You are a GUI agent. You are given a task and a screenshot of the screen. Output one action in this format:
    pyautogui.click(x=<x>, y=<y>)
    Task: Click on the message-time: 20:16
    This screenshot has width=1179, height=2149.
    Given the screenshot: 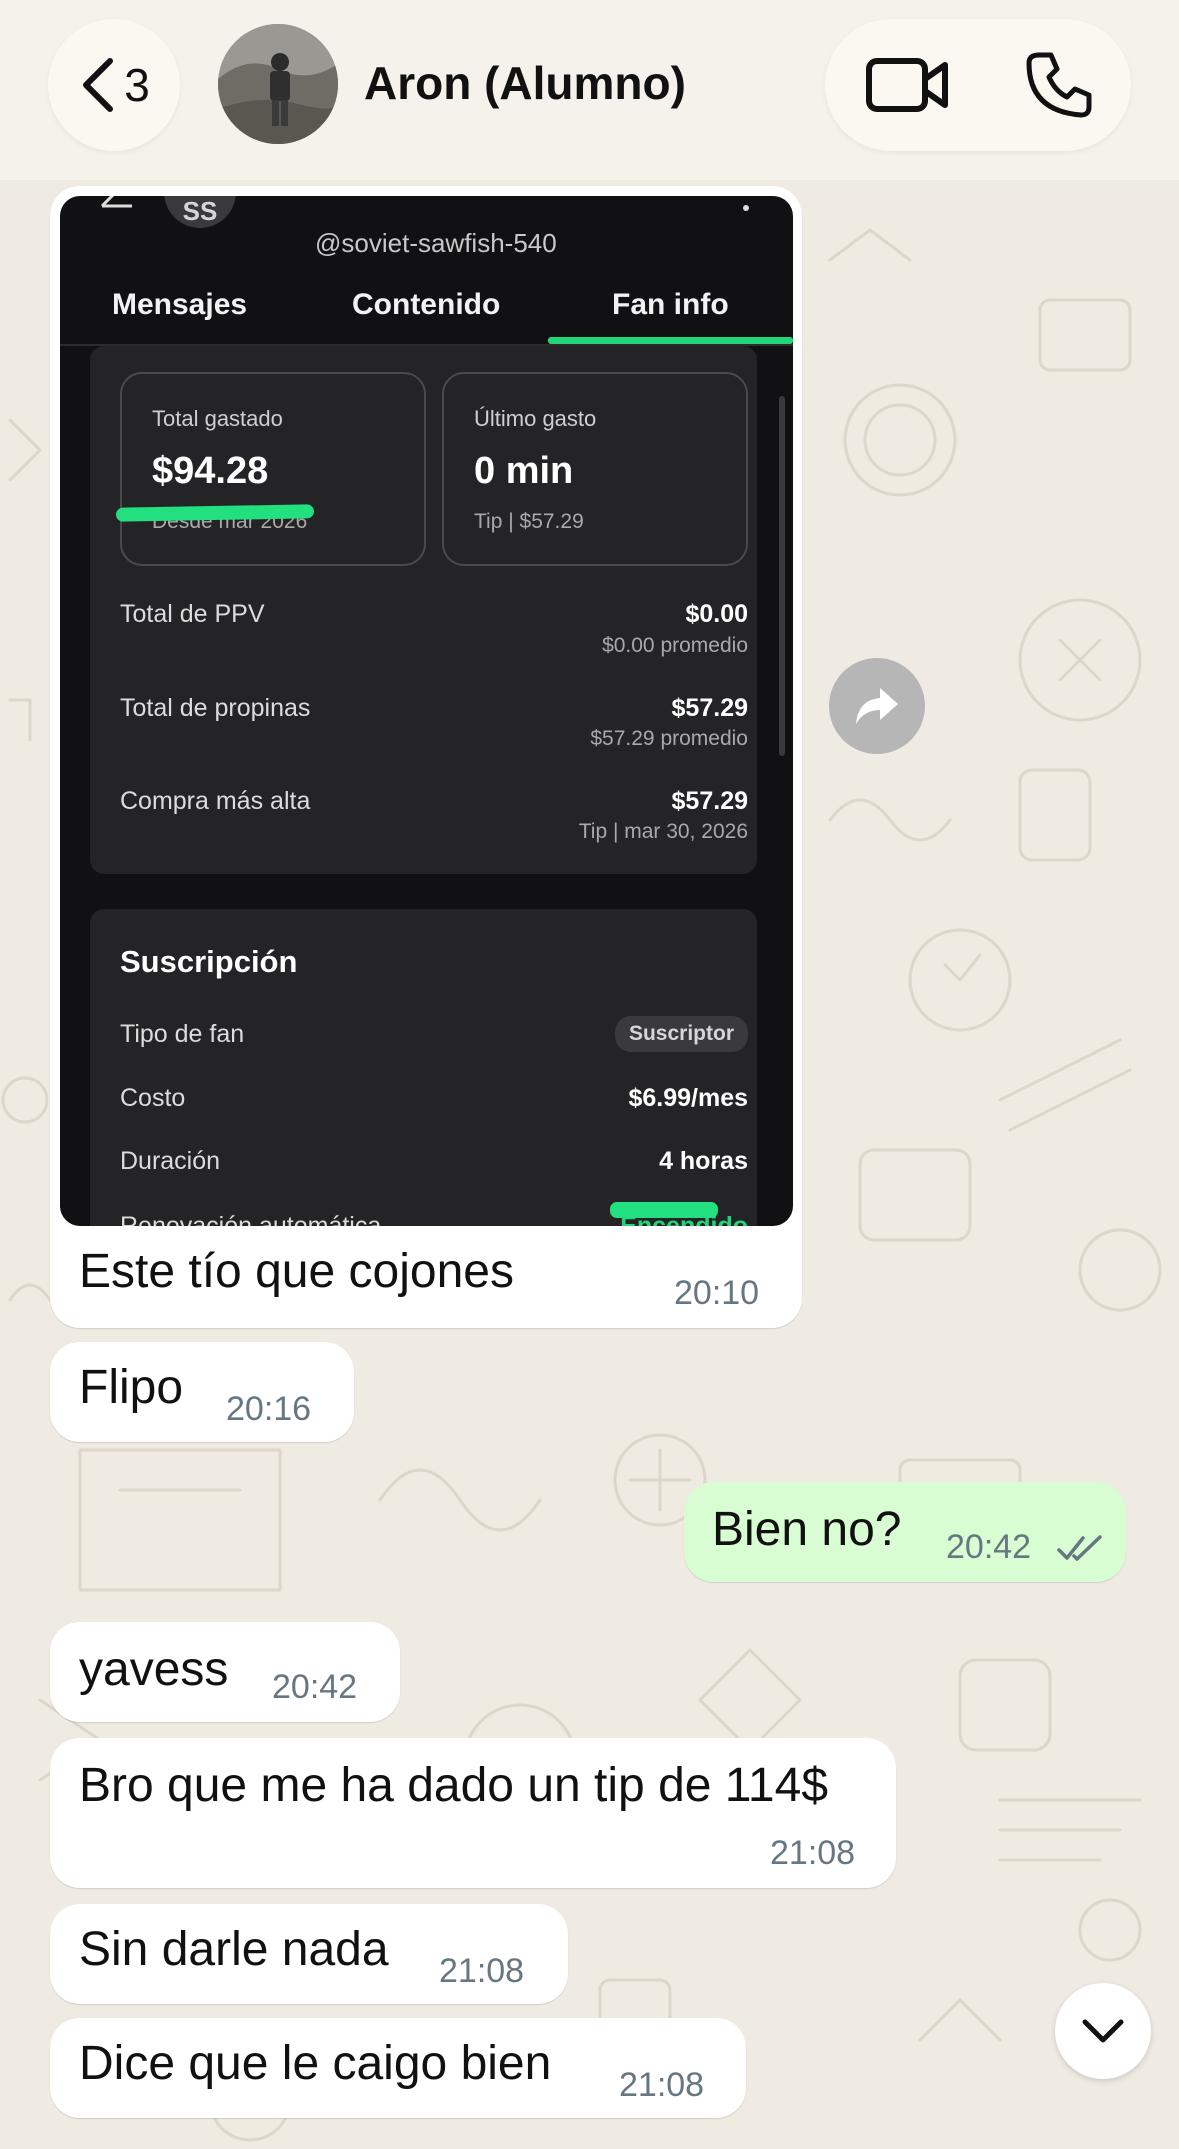 What is the action you would take?
    pyautogui.click(x=269, y=1409)
    